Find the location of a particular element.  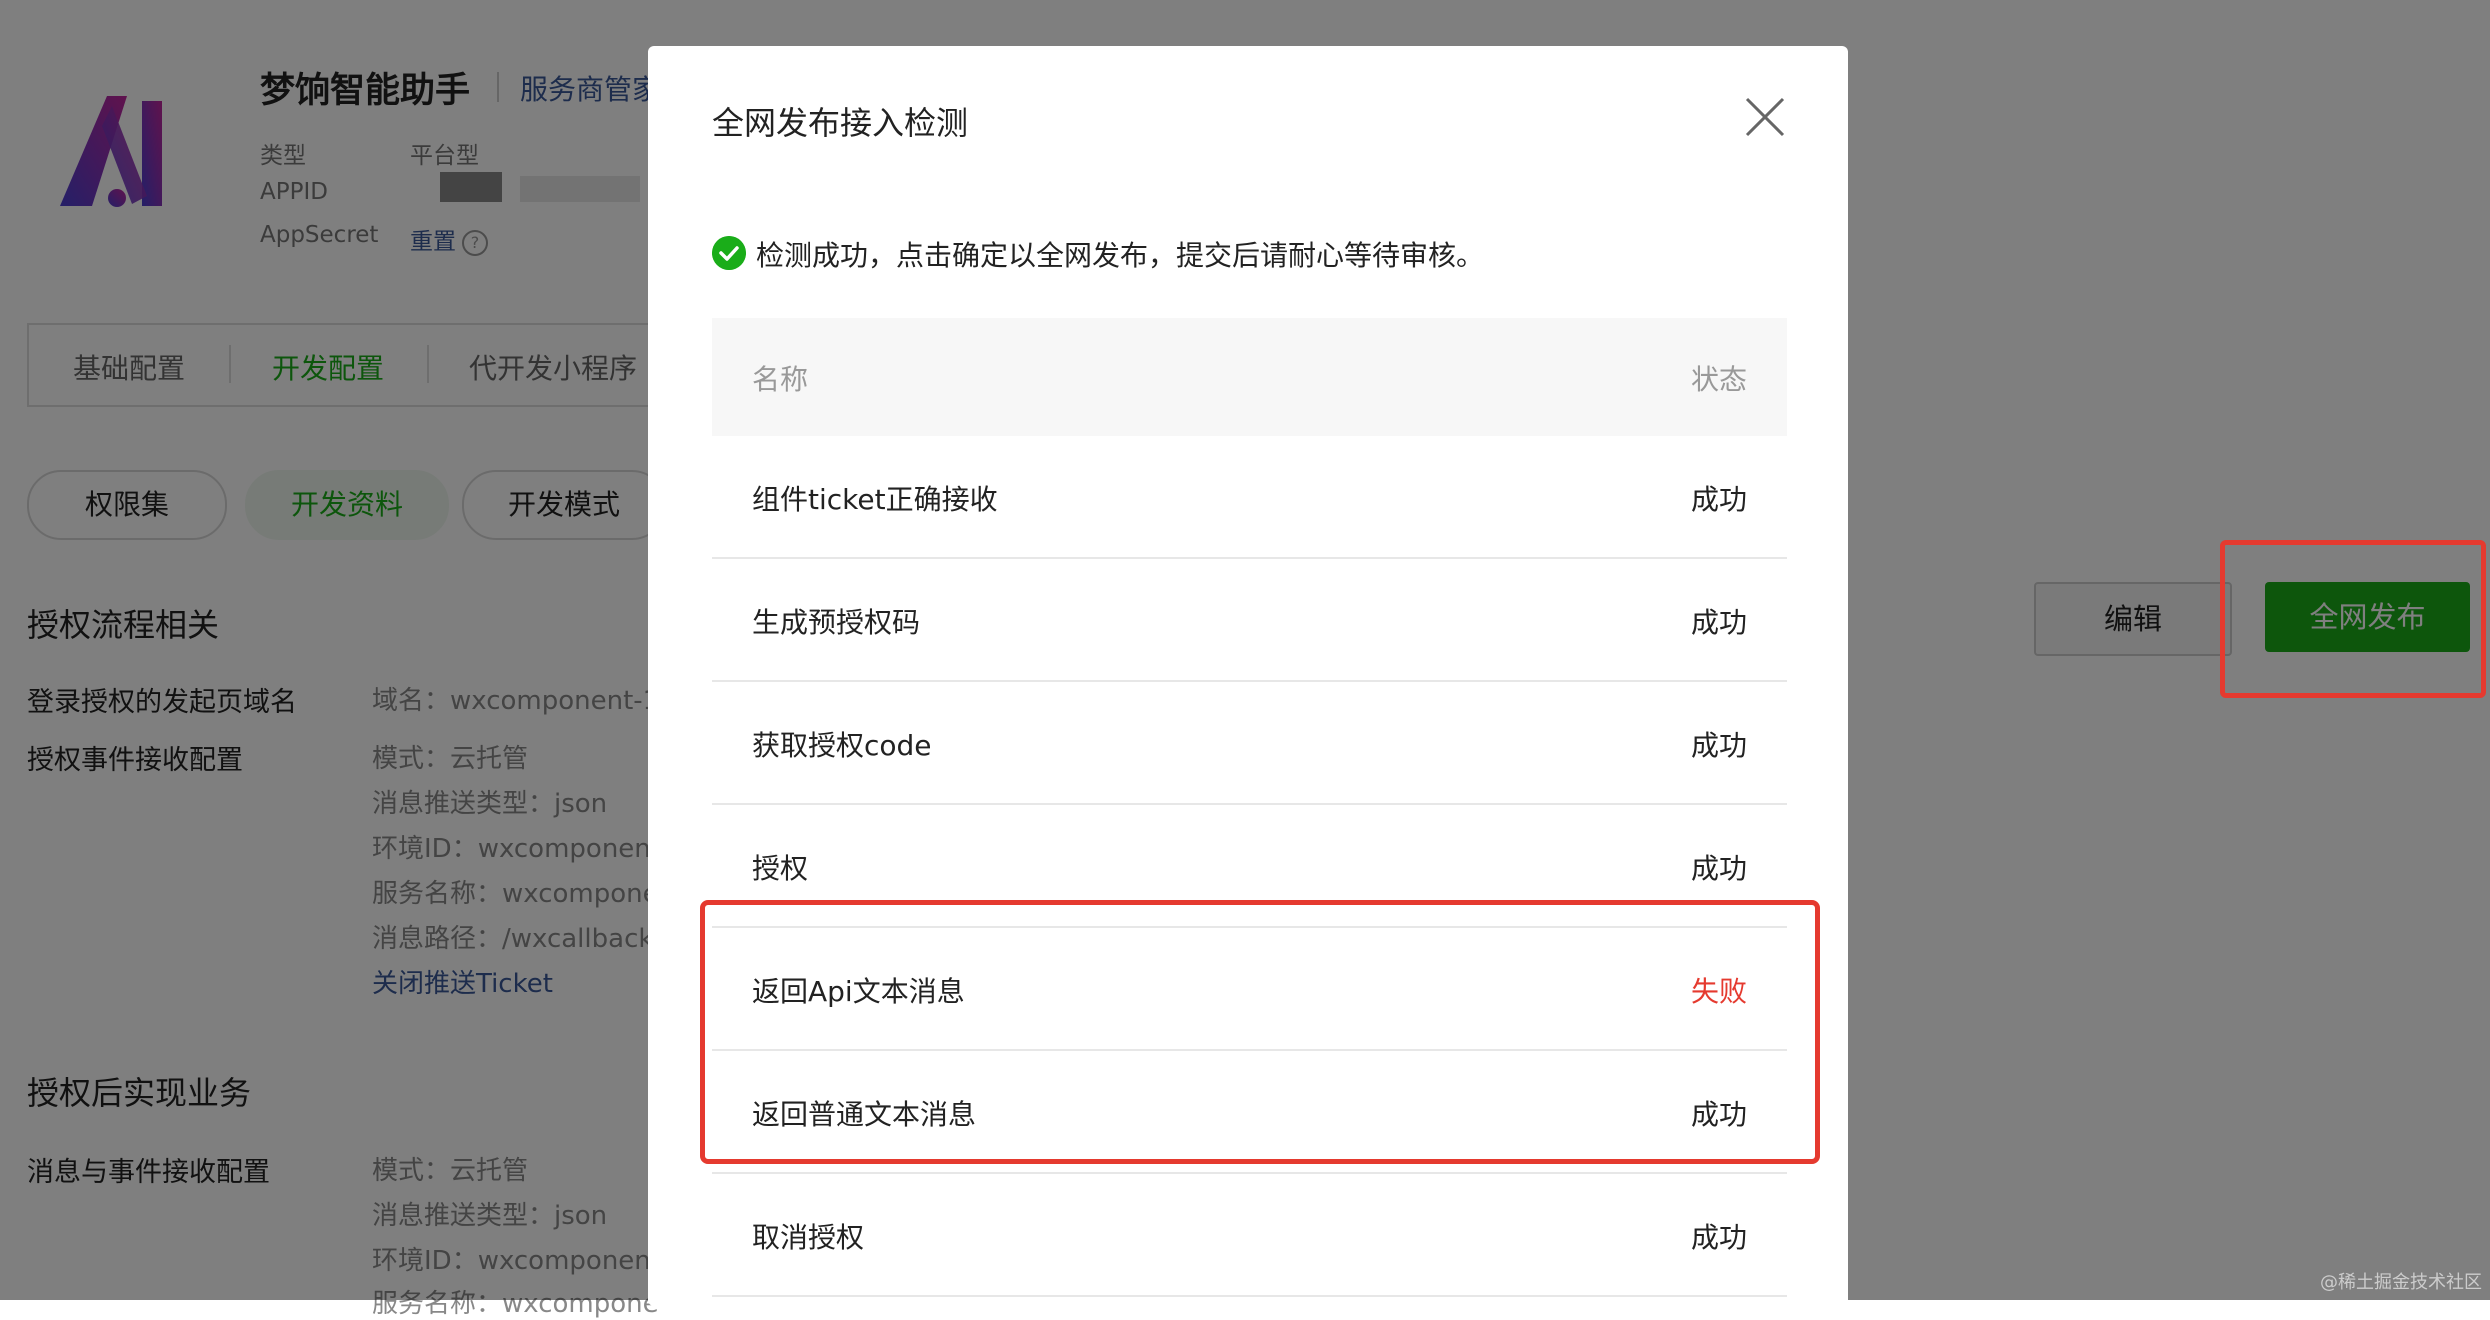

row-name: 组件ticket正确接收 is located at coordinates (875, 499).